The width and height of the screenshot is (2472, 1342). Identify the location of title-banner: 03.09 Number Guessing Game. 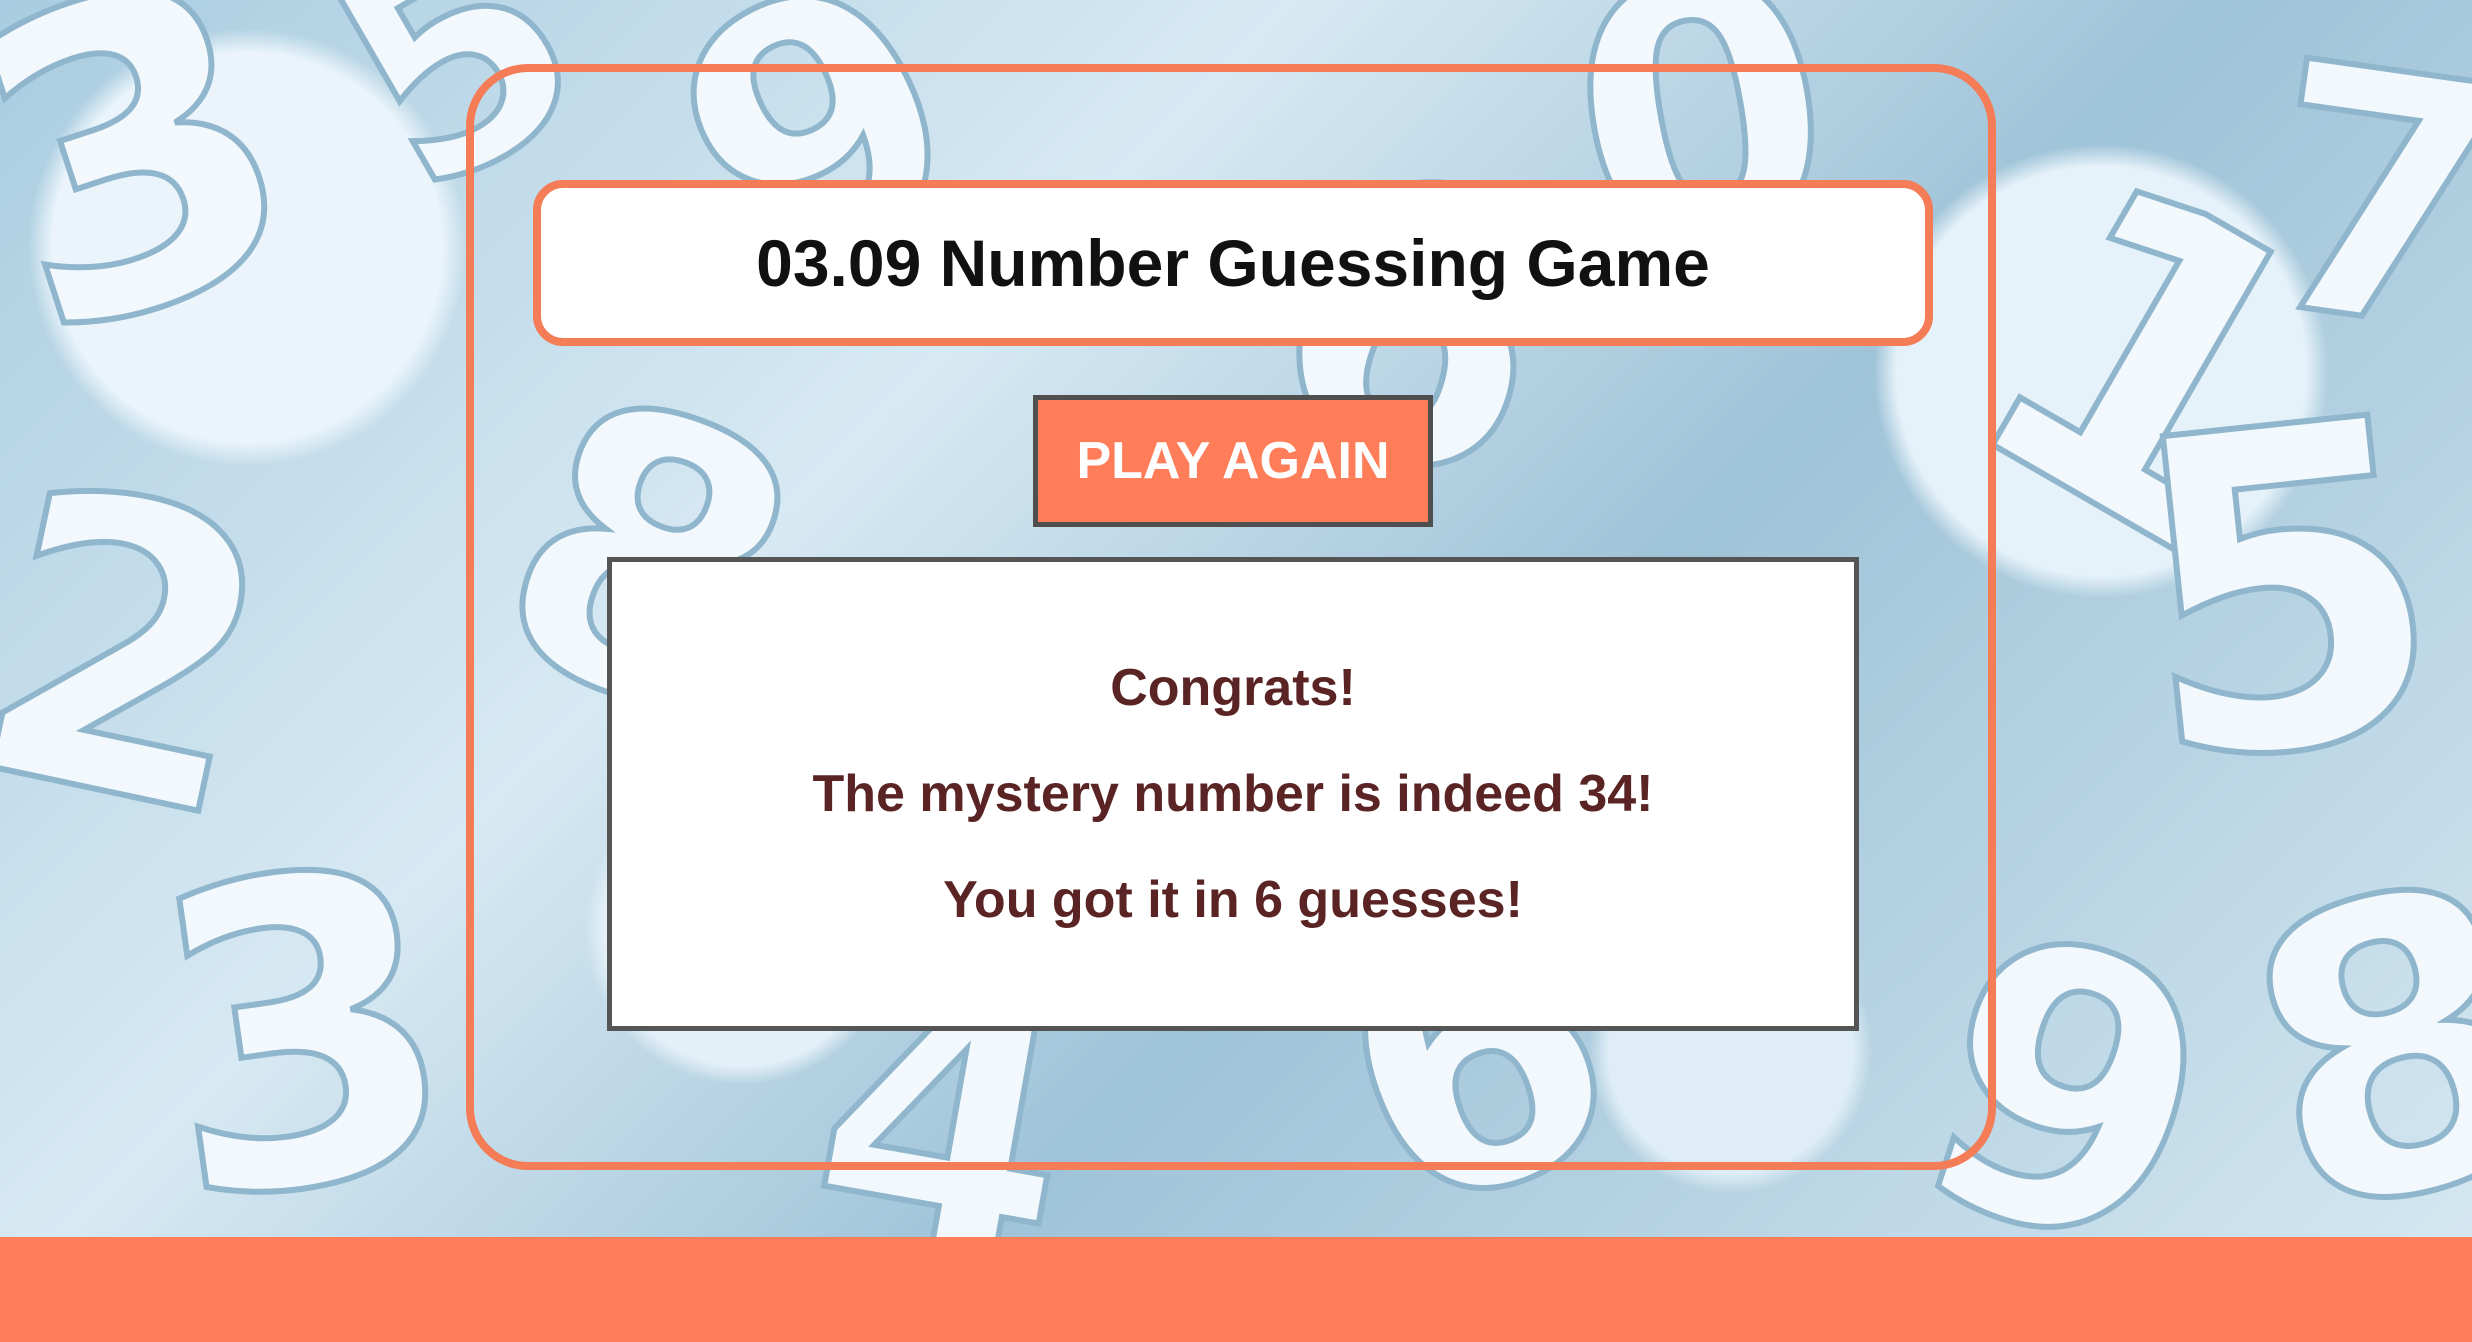
(1233, 263).